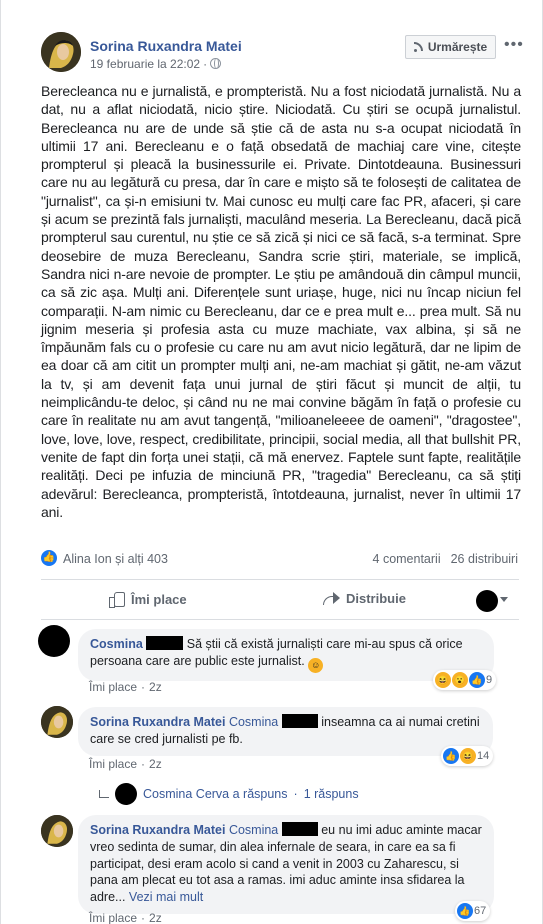  I want to click on comment-reactions: 👍 67, so click(473, 911).